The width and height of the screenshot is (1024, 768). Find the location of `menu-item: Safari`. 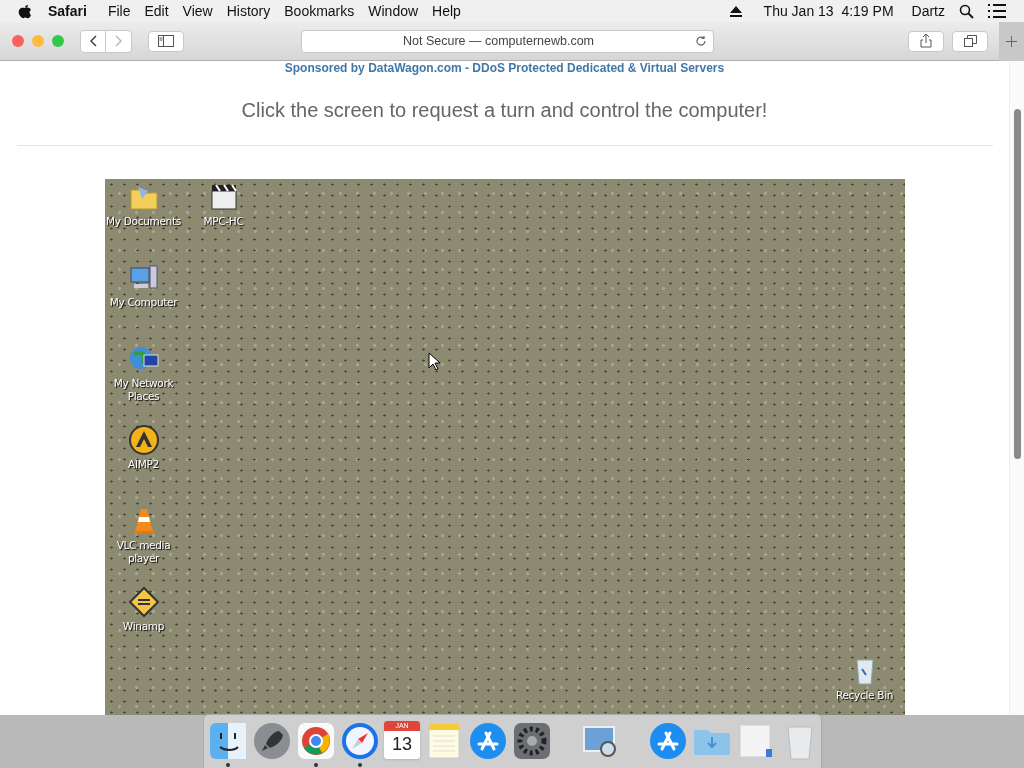

menu-item: Safari is located at coordinates (67, 11).